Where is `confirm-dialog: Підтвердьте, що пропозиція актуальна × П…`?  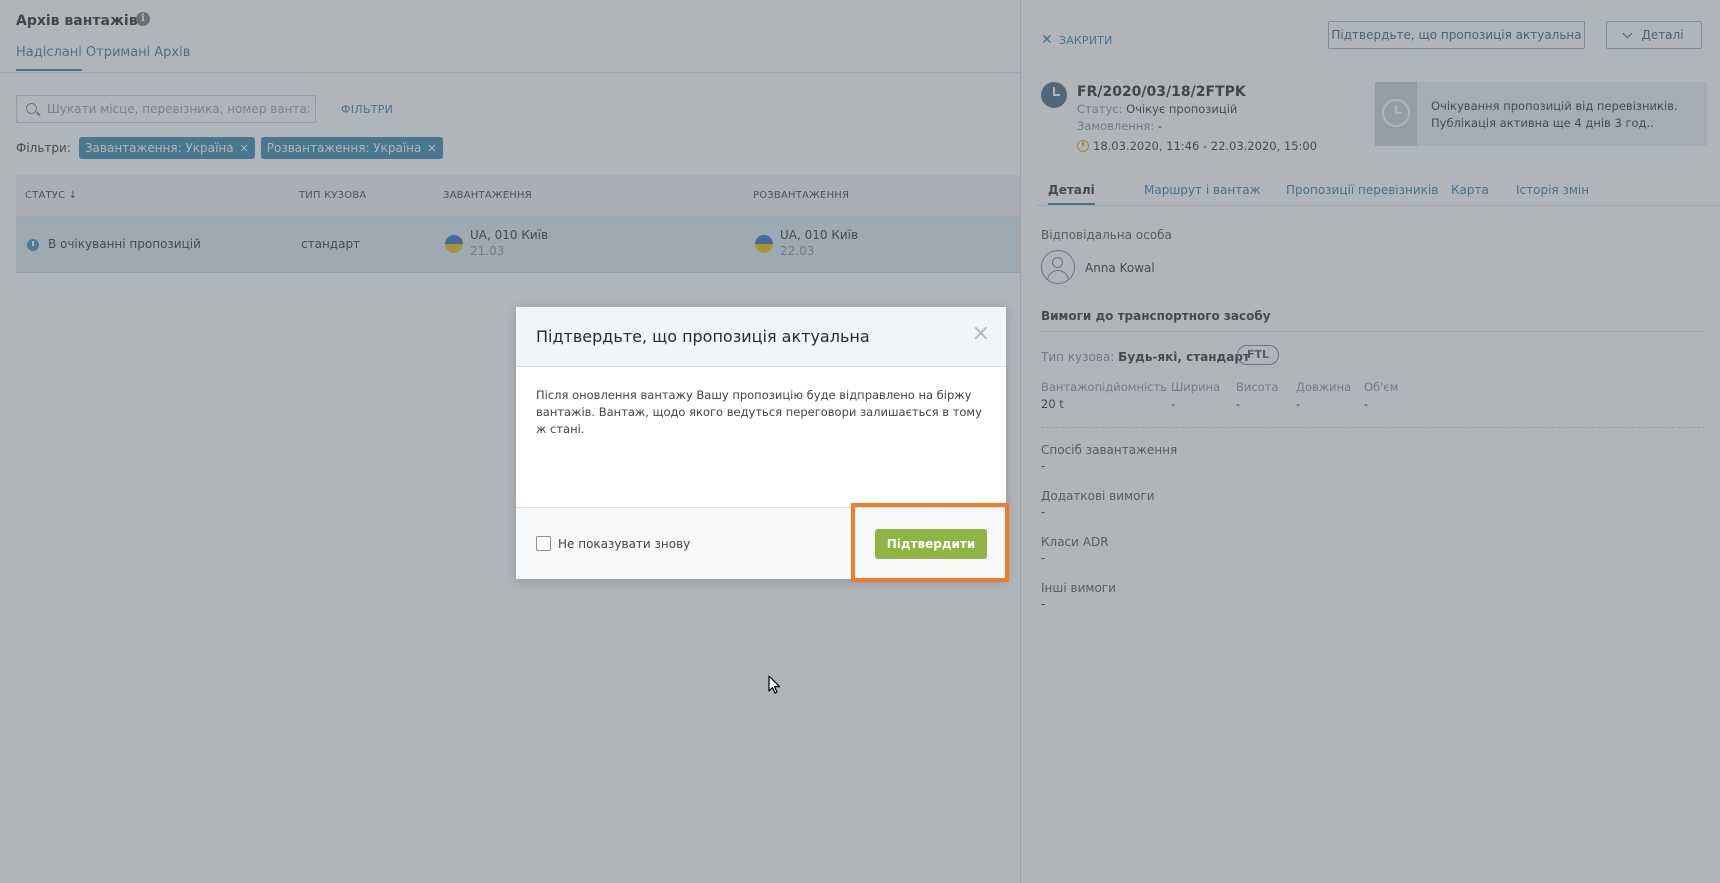
confirm-dialog: Підтвердьте, що пропозиція актуальна × П… is located at coordinates (762, 444).